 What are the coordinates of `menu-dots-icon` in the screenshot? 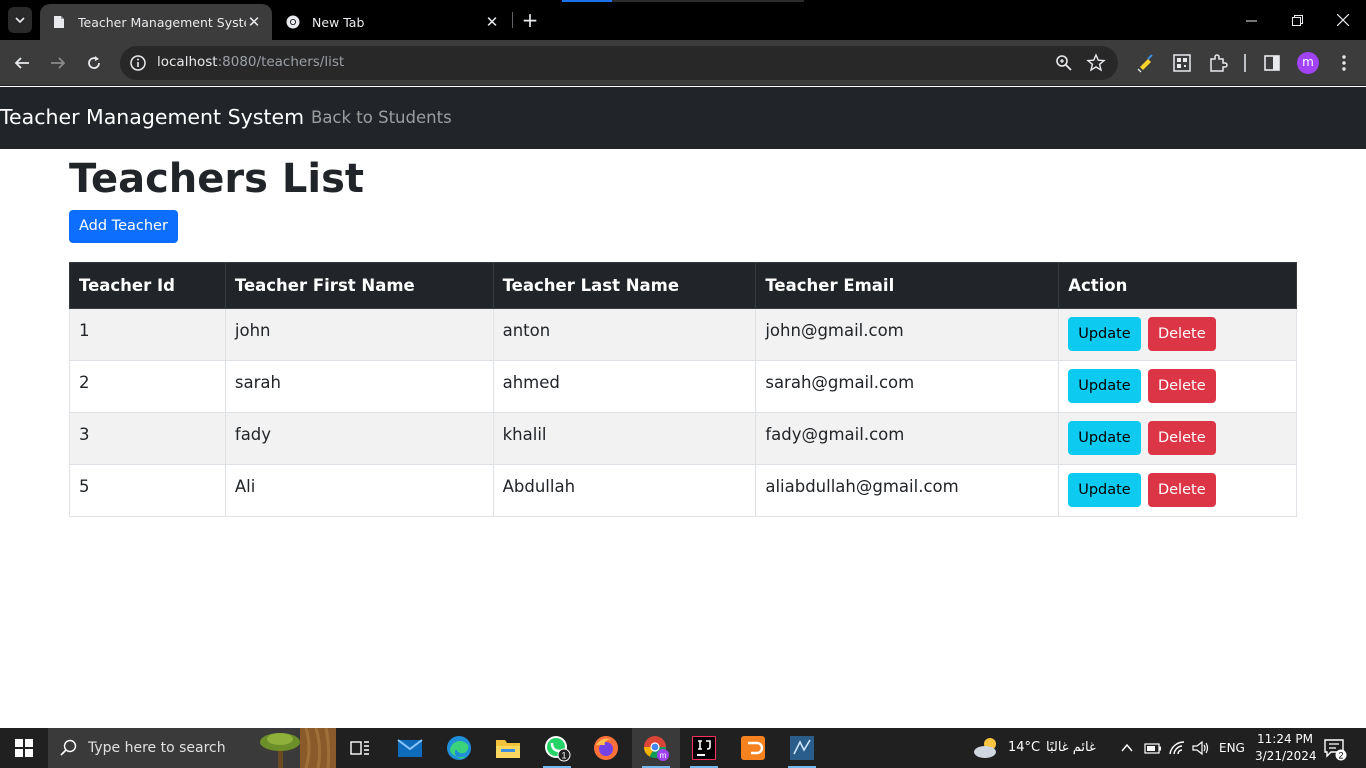 It's located at (1344, 63).